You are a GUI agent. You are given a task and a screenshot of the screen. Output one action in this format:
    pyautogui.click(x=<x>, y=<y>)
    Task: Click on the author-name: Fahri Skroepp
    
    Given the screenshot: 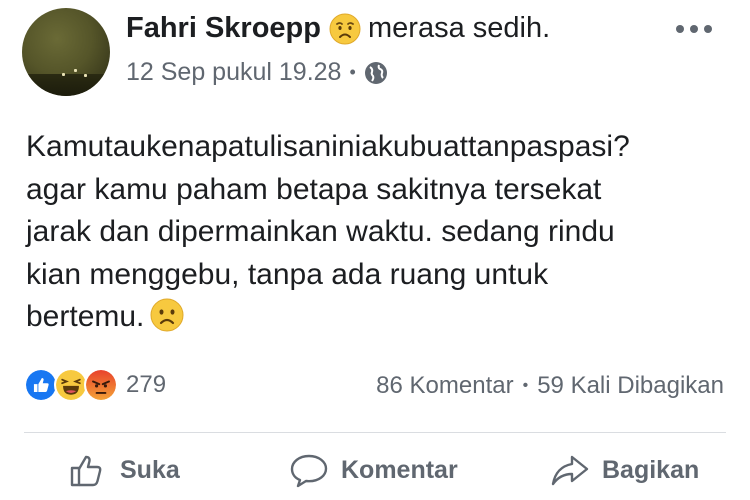 What is the action you would take?
    pyautogui.click(x=223, y=28)
    